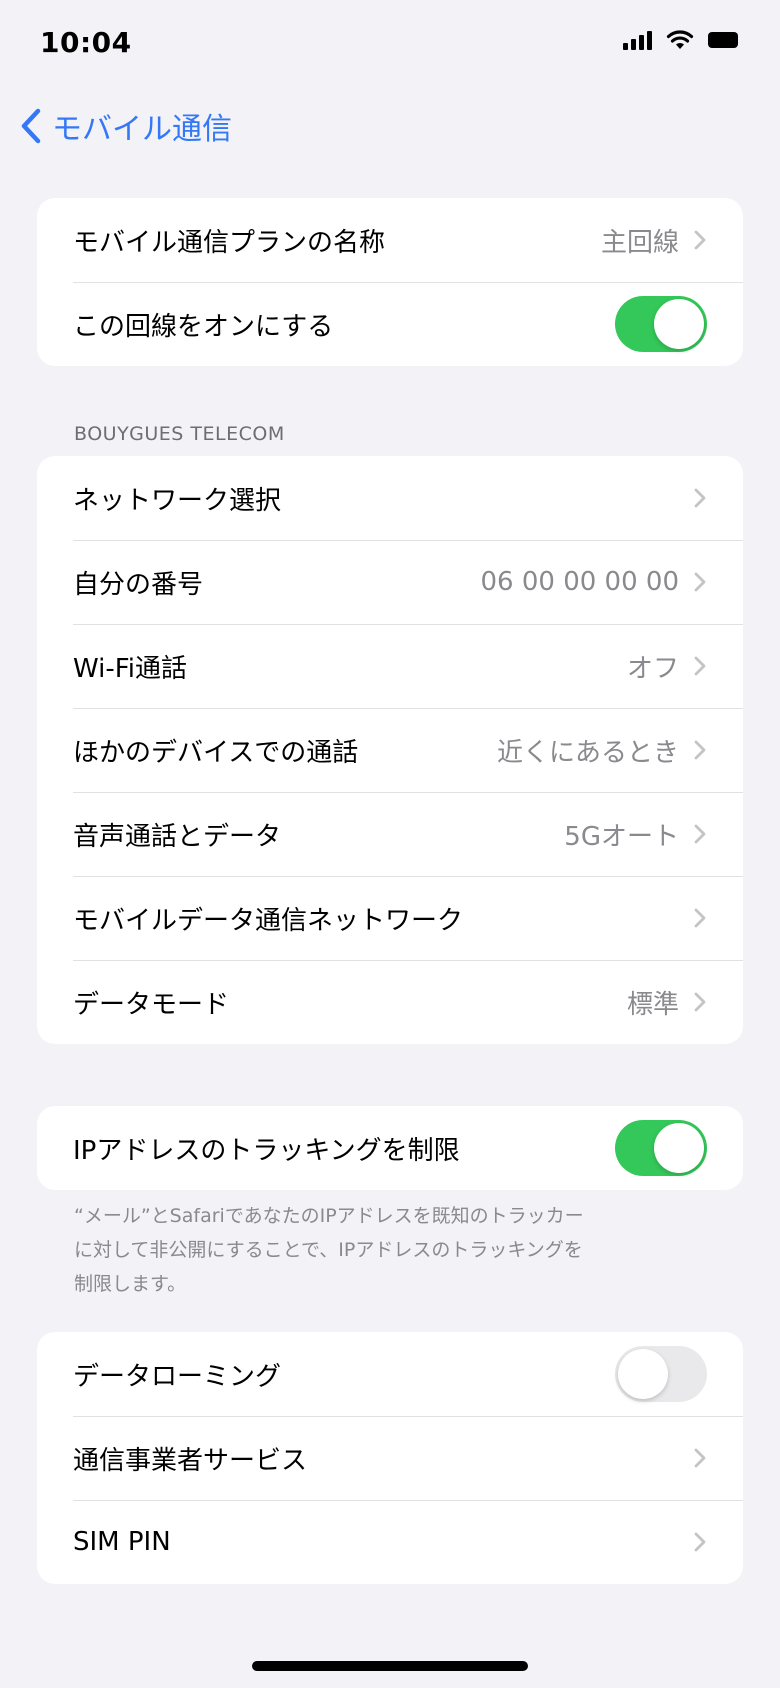 The image size is (780, 1688). What do you see at coordinates (390, 582) in the screenshot?
I see `my-number-row: 自分の番号 06 00 00 00 00` at bounding box center [390, 582].